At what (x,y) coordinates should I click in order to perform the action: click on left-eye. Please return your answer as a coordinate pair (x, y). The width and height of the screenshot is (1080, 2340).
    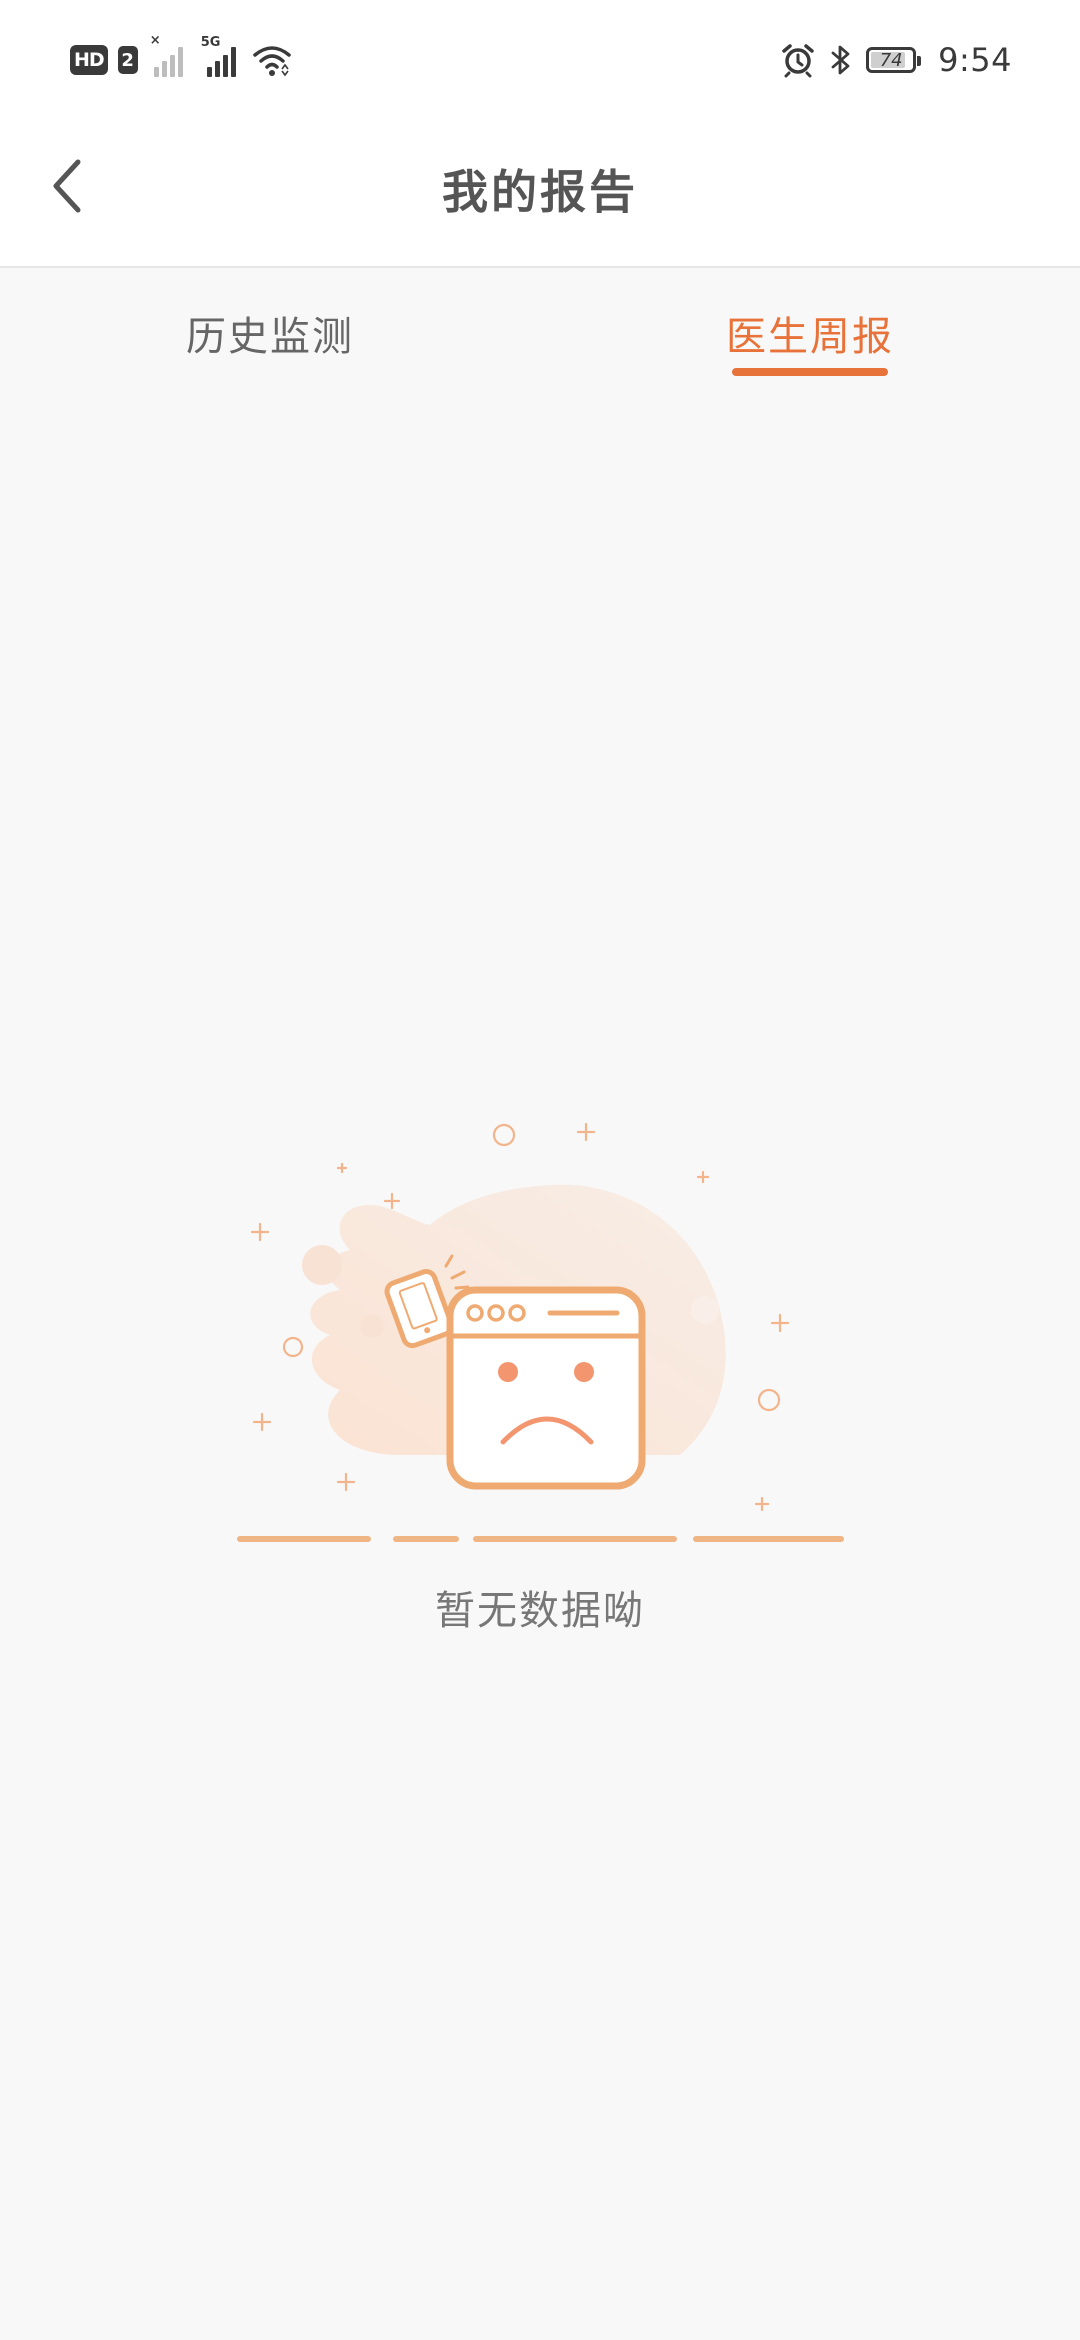
    Looking at the image, I should click on (508, 1372).